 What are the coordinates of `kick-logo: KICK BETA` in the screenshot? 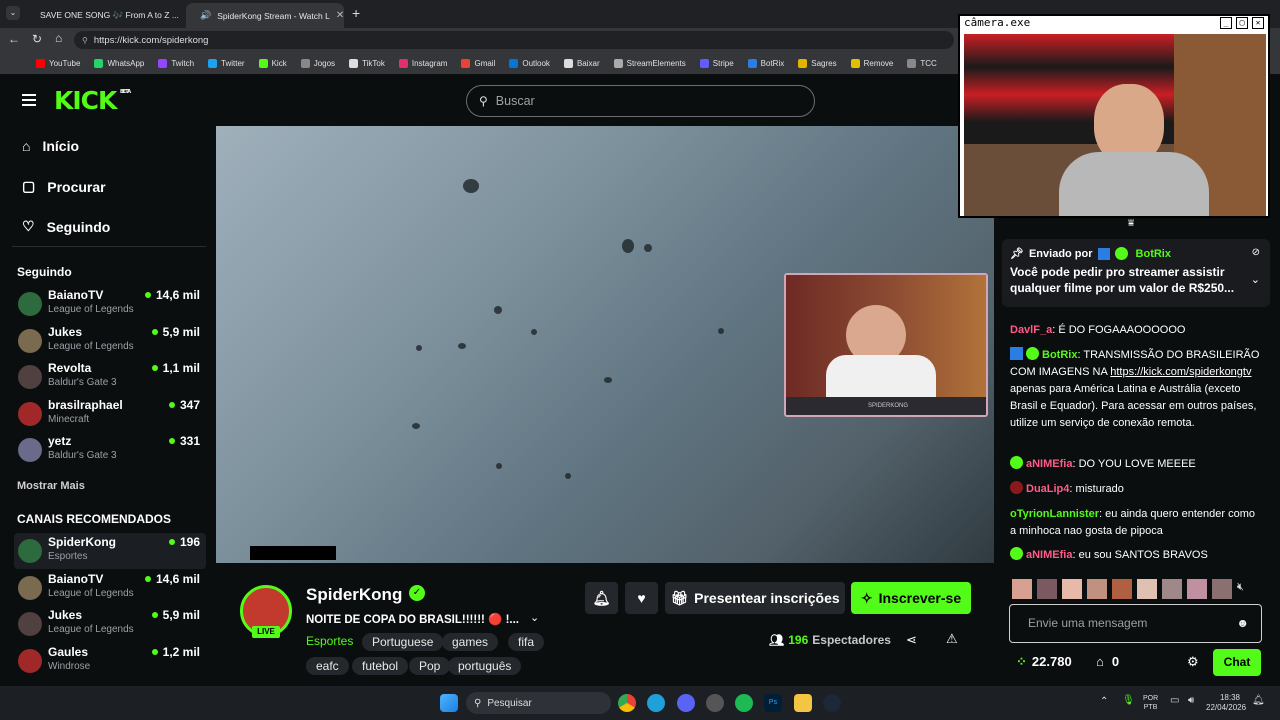 It's located at (92, 100).